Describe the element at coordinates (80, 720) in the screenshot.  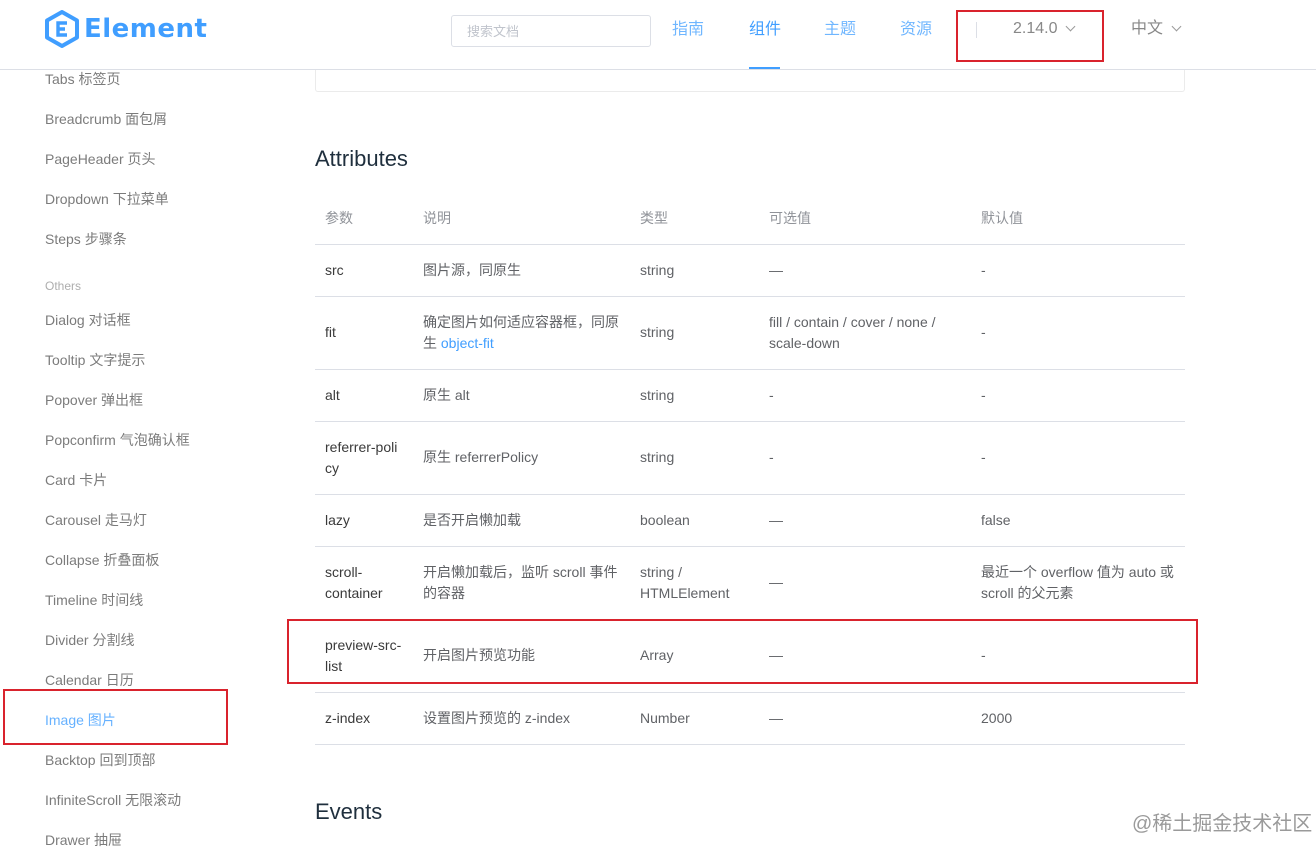
I see `sidebar-item-image: Image 图片` at that location.